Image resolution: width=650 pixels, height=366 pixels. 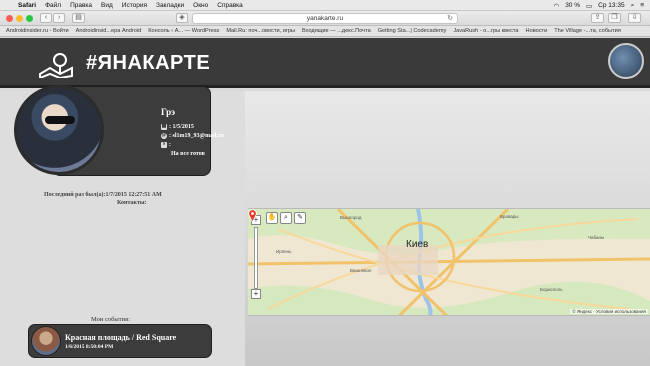 I want to click on menu-view: Вид, so click(x=107, y=5).